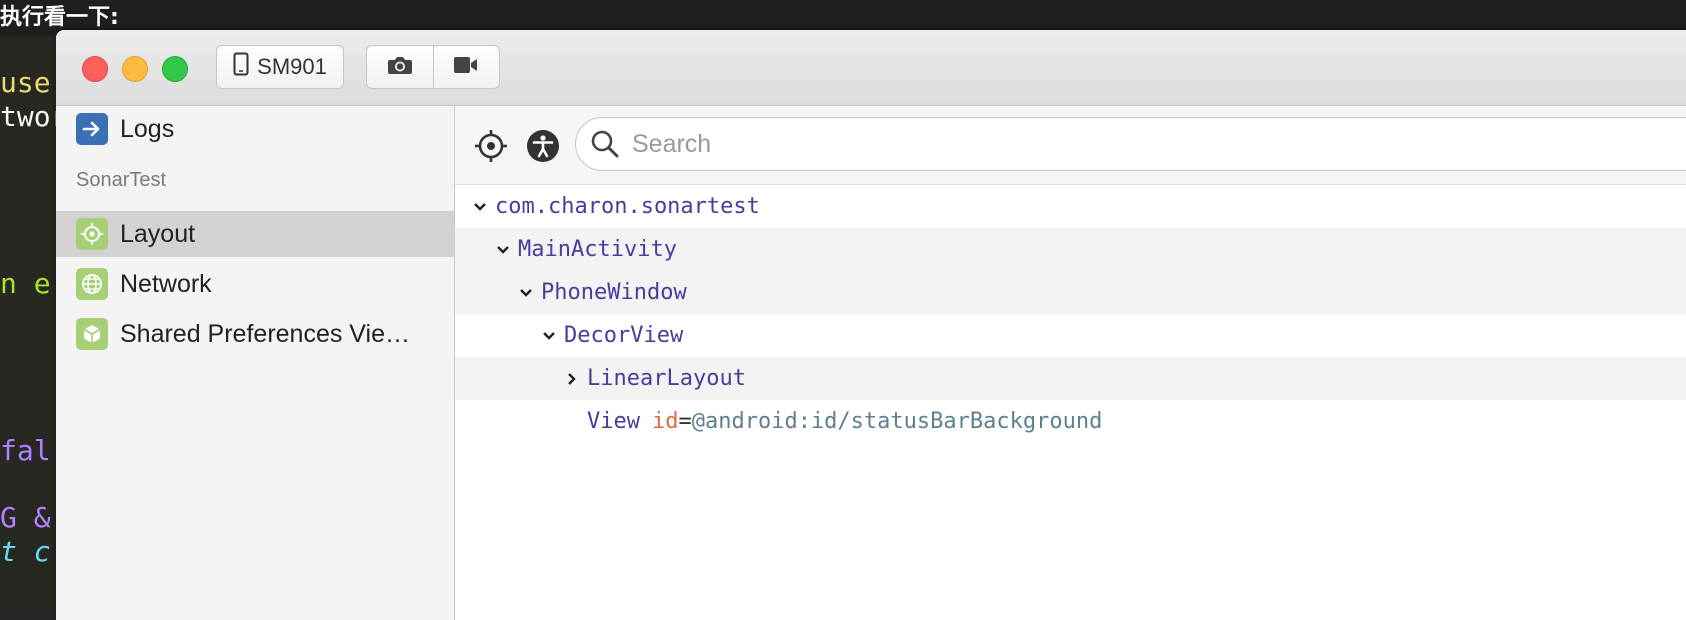 This screenshot has width=1686, height=620. I want to click on sidebar-item-label: Logs, so click(147, 128).